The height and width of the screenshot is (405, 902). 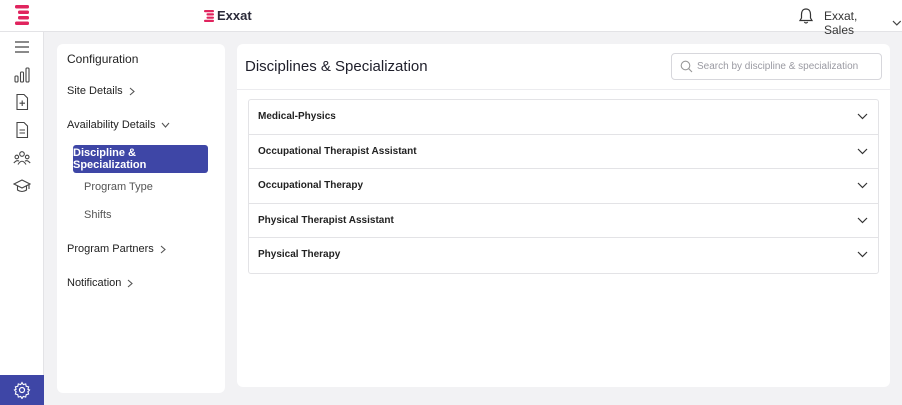 What do you see at coordinates (337, 151) in the screenshot?
I see `discipline-label: Occupational Therapist Assistant` at bounding box center [337, 151].